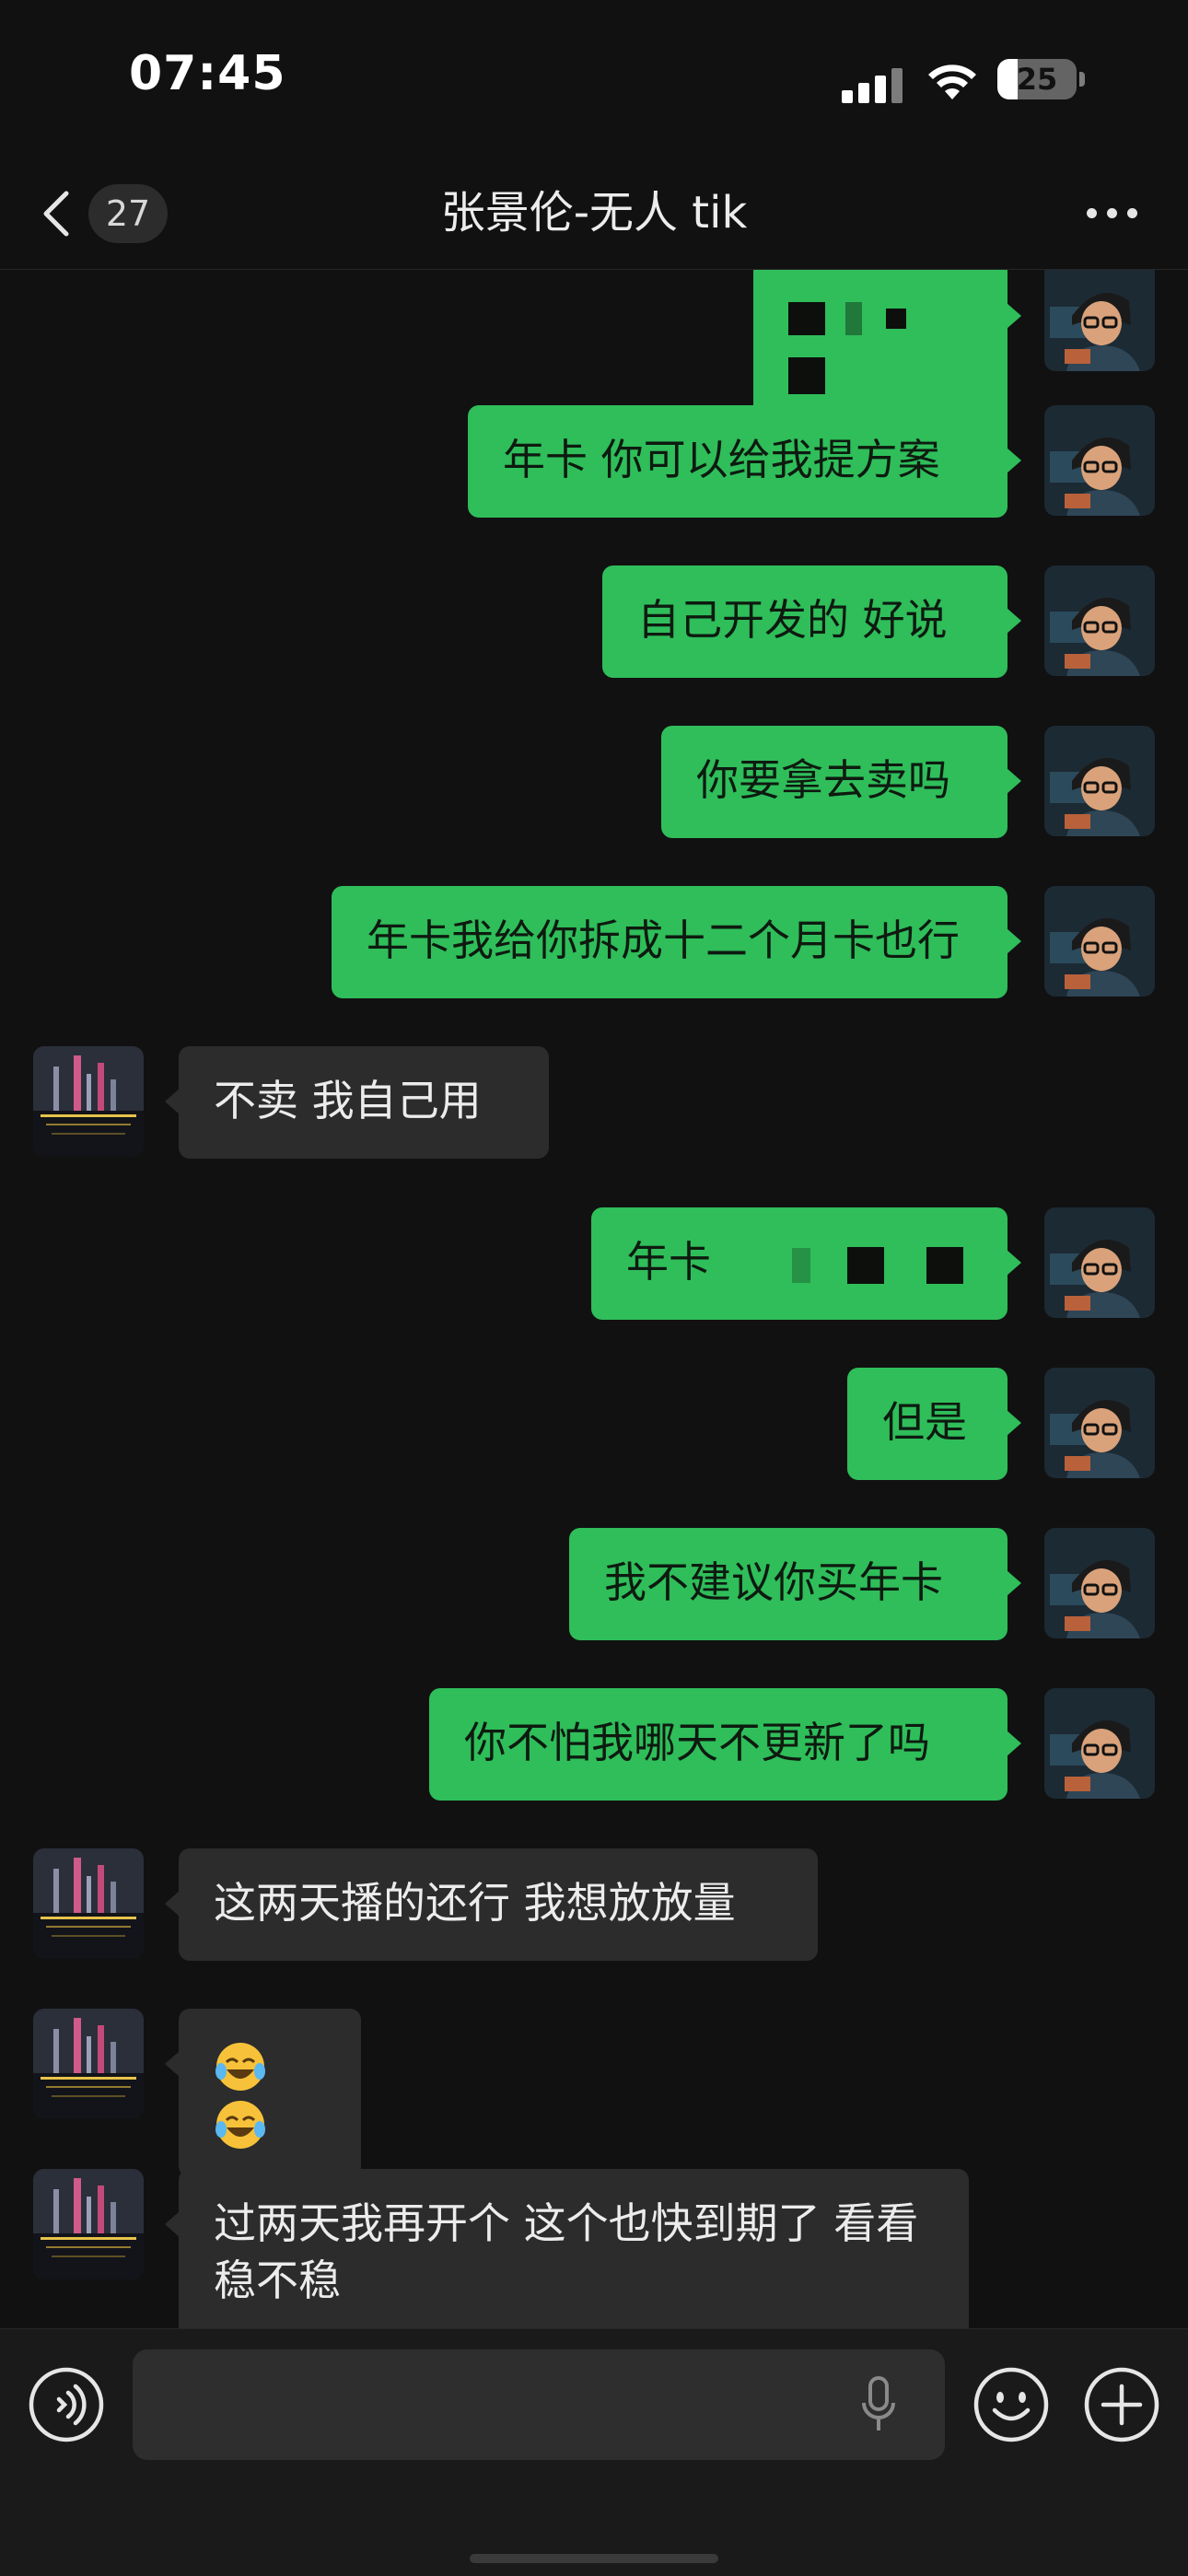  What do you see at coordinates (566, 2251) in the screenshot?
I see `message-text: 过两天我再开个 这个也快到期了 看看稳不稳` at bounding box center [566, 2251].